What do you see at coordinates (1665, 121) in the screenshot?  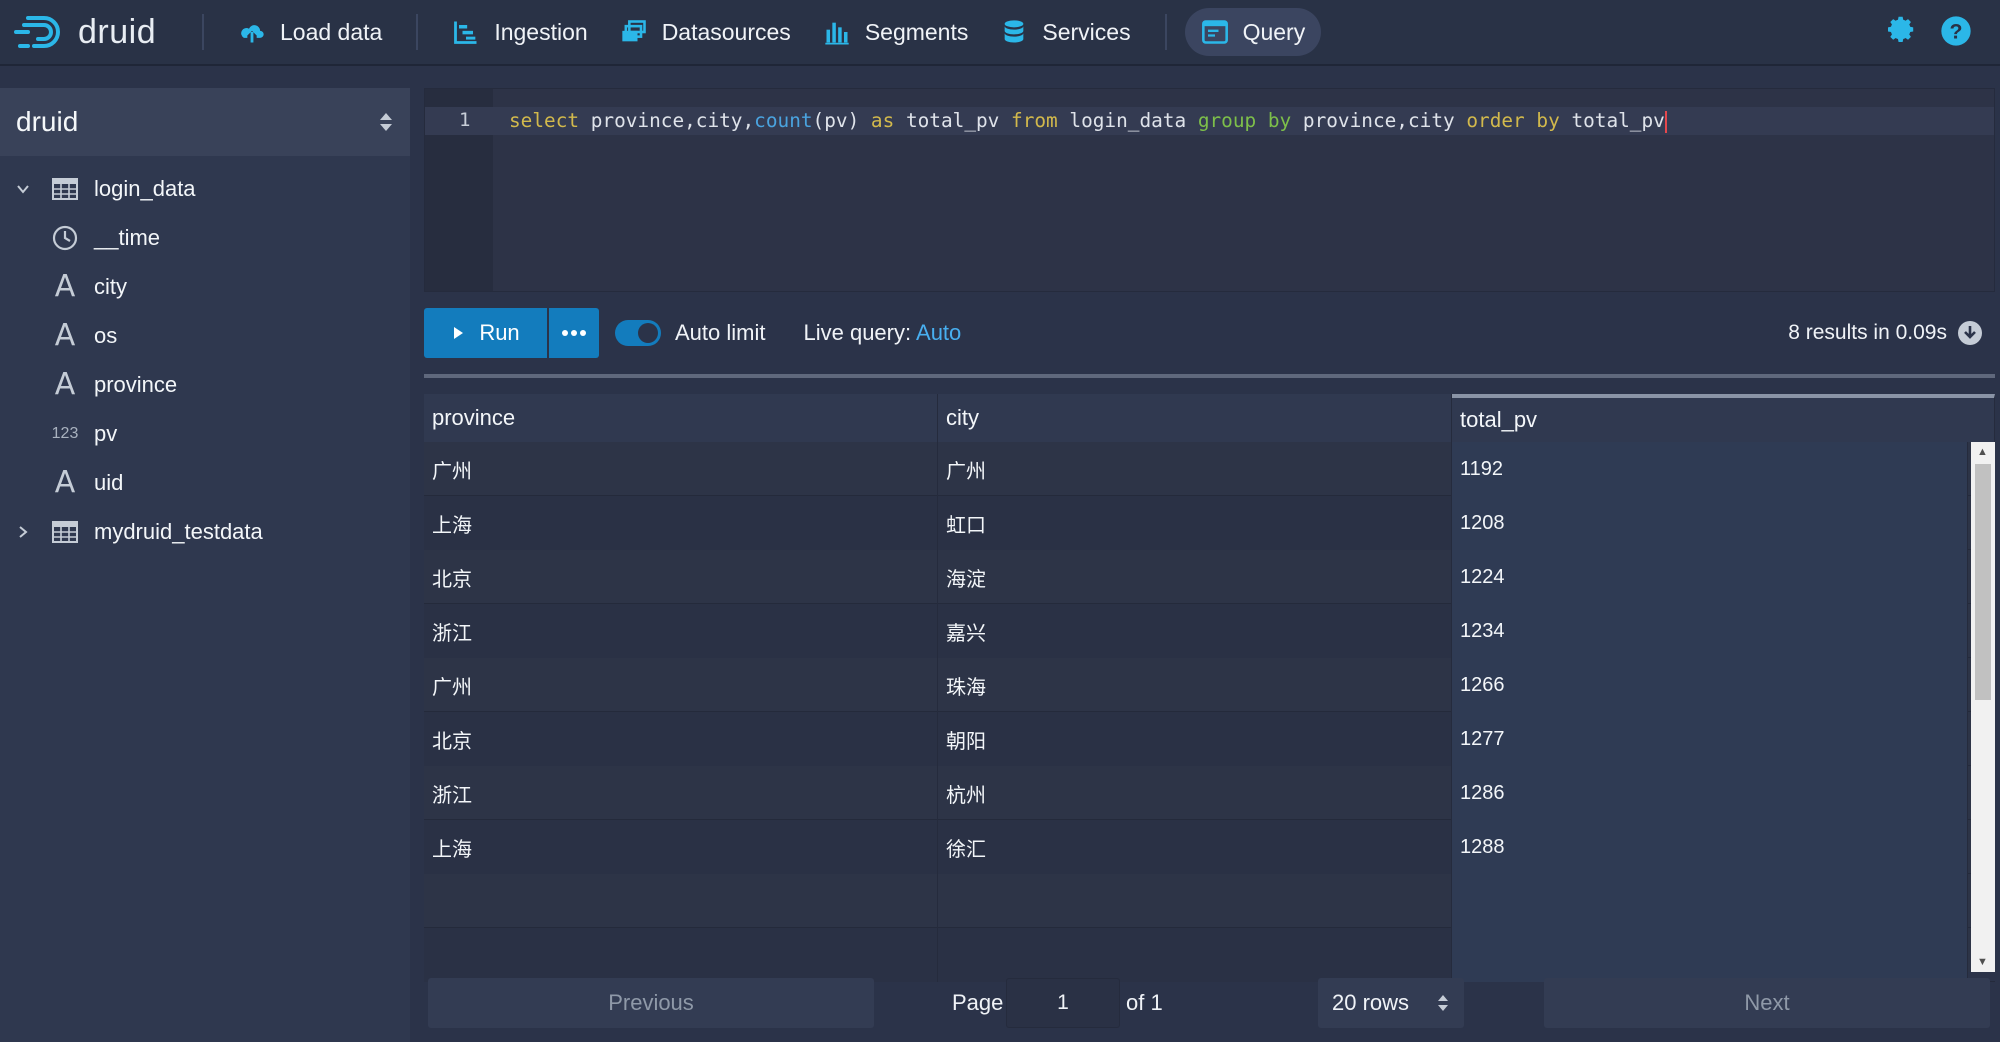 I see `text-cursor` at bounding box center [1665, 121].